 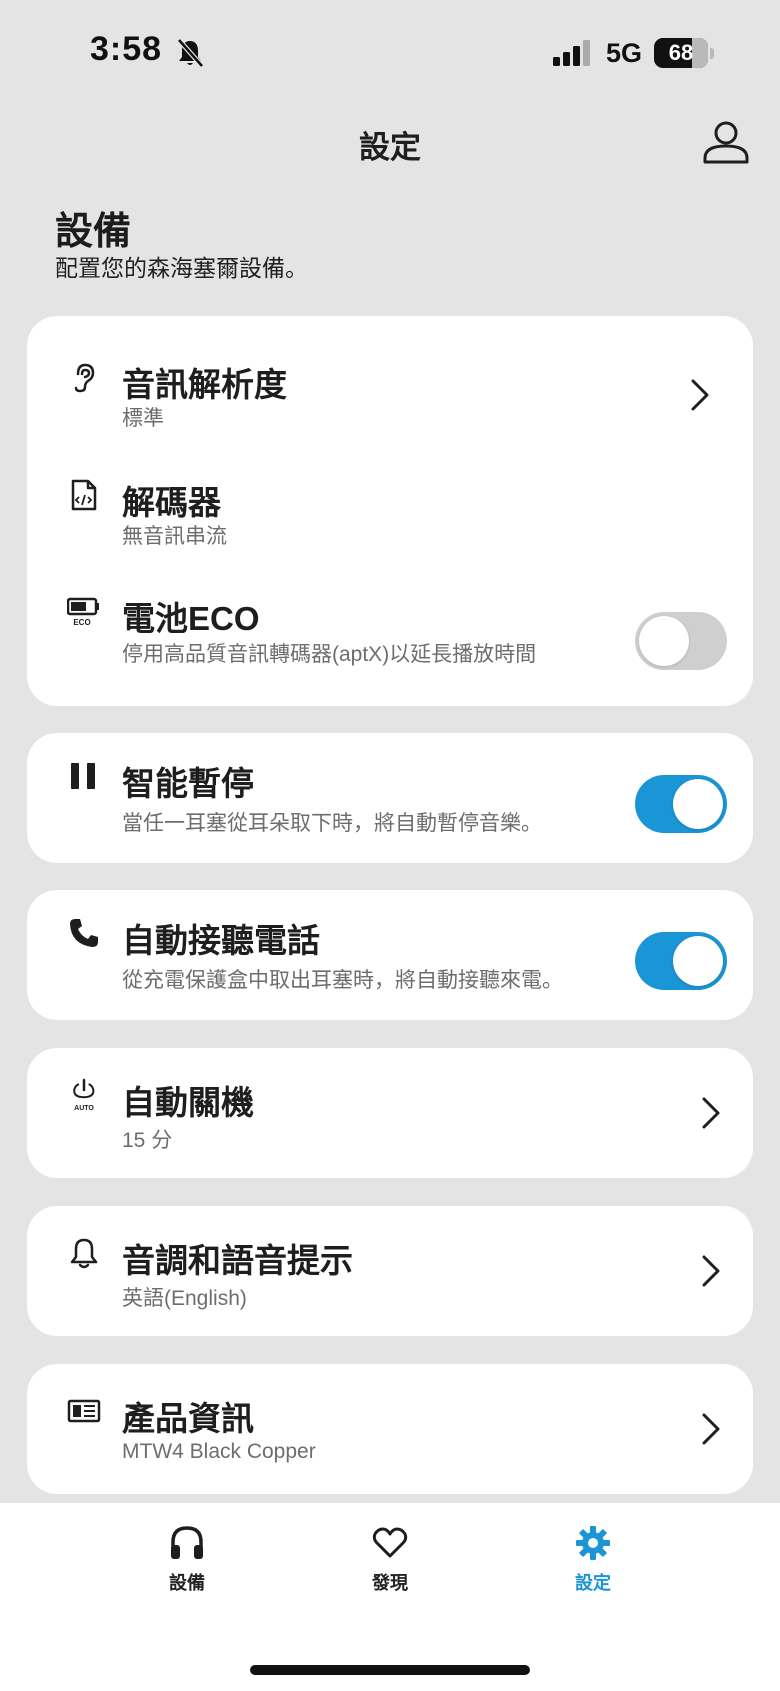 What do you see at coordinates (171, 502) in the screenshot?
I see `codec-title: 解碼器` at bounding box center [171, 502].